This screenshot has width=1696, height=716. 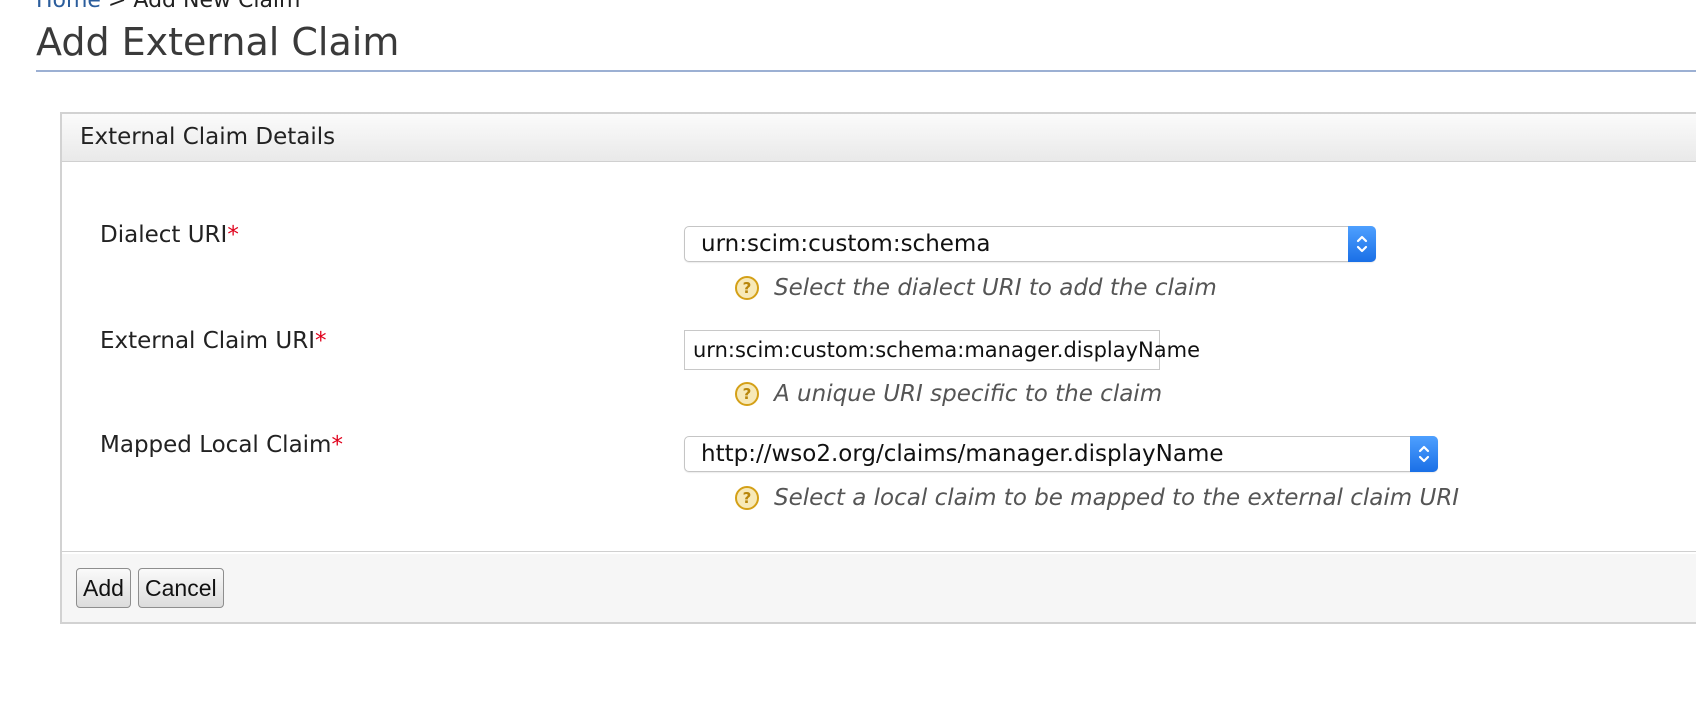 What do you see at coordinates (103, 588) in the screenshot?
I see `add-button: Add` at bounding box center [103, 588].